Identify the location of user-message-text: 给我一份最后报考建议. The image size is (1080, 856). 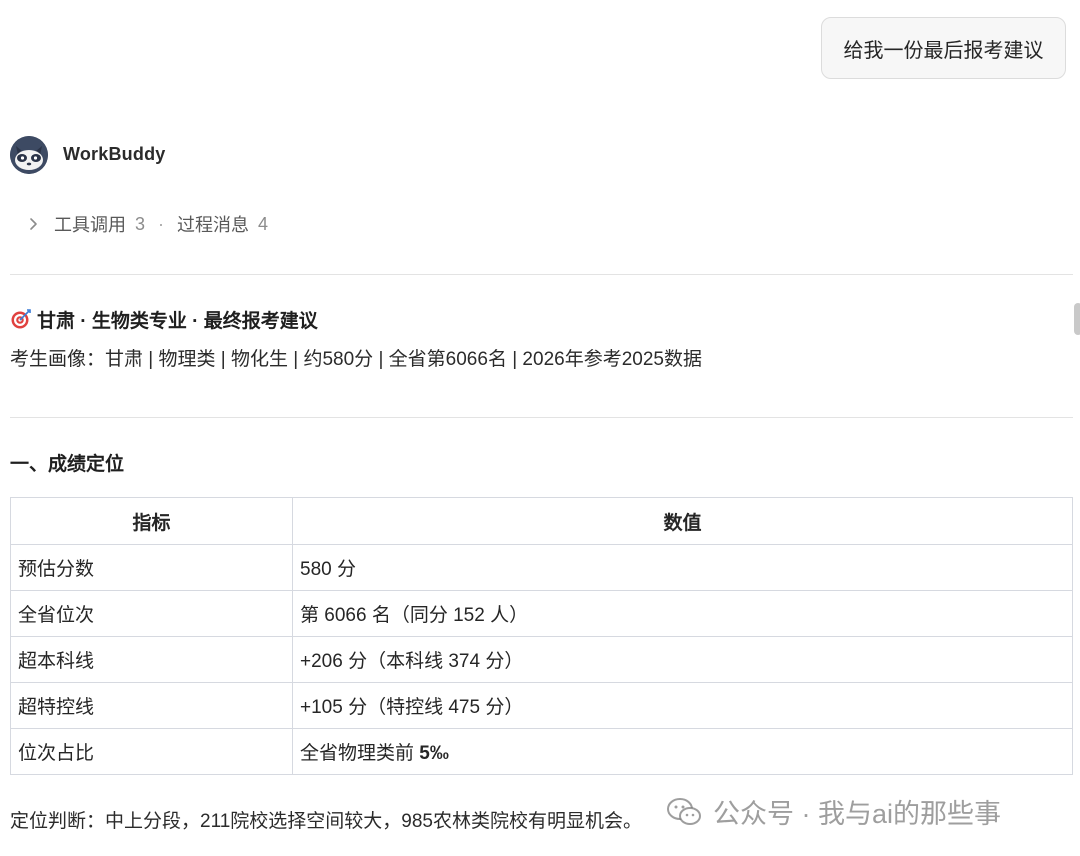
(943, 50).